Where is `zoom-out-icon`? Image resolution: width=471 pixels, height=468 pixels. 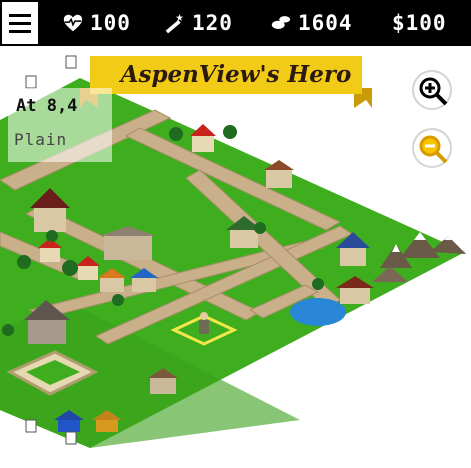
zoom-out-icon is located at coordinates (433, 149).